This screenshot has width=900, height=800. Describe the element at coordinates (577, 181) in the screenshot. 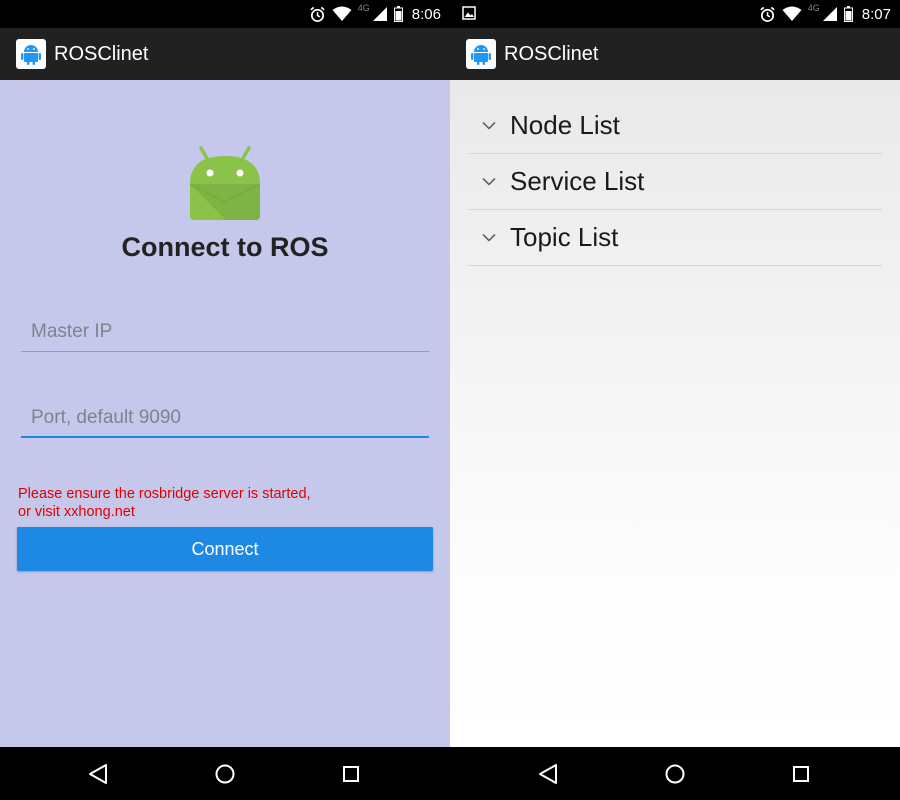

I see `list-item-label: Service List` at that location.